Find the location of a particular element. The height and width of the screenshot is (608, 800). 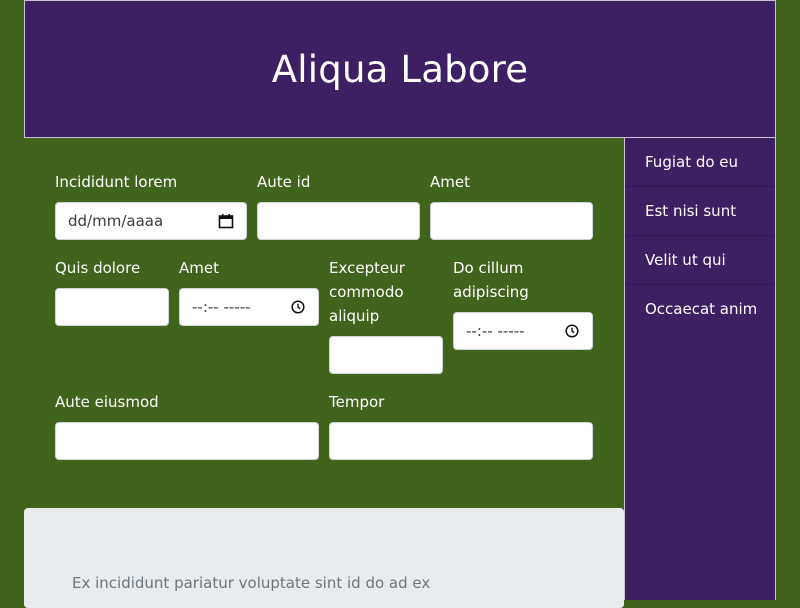

aute-id-label: Aute id is located at coordinates (284, 182).